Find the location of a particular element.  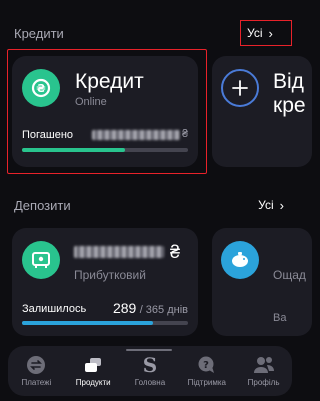

deposit-days-total: / 365 днів is located at coordinates (163, 310).